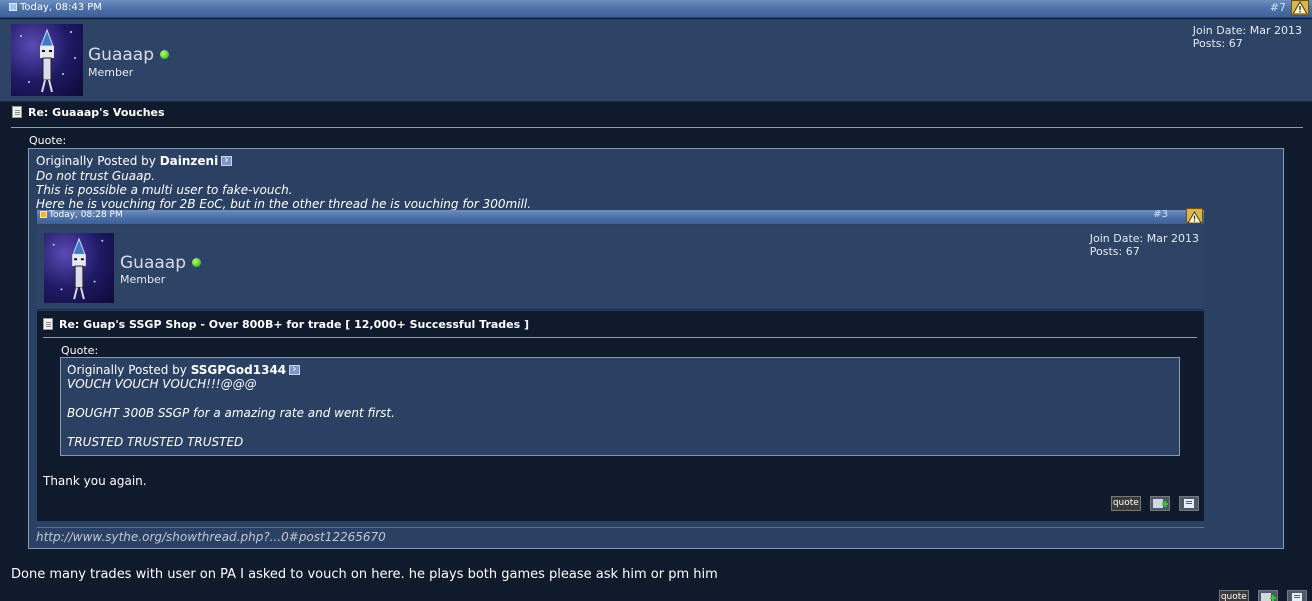 The width and height of the screenshot is (1312, 601). Describe the element at coordinates (189, 161) in the screenshot. I see `quote-author: Dainzeni` at that location.